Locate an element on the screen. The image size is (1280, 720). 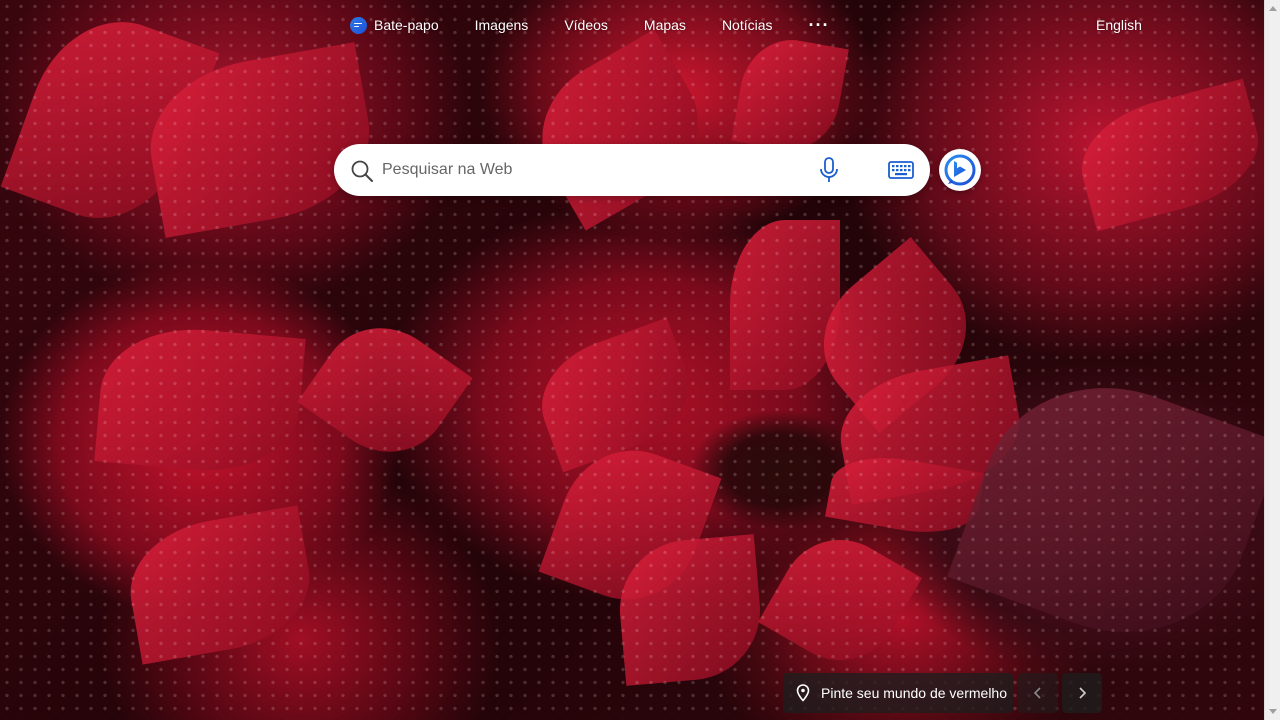
chevron-left-icon is located at coordinates (1037, 693).